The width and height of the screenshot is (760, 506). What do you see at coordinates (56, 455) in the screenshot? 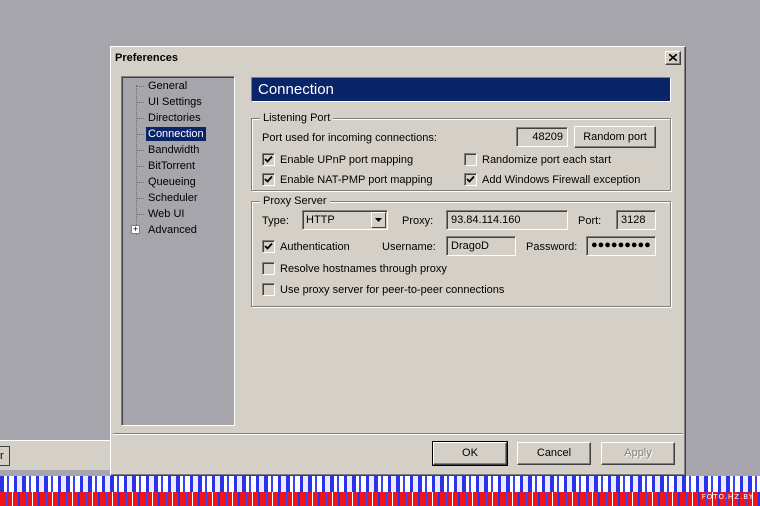
I see `background-window` at bounding box center [56, 455].